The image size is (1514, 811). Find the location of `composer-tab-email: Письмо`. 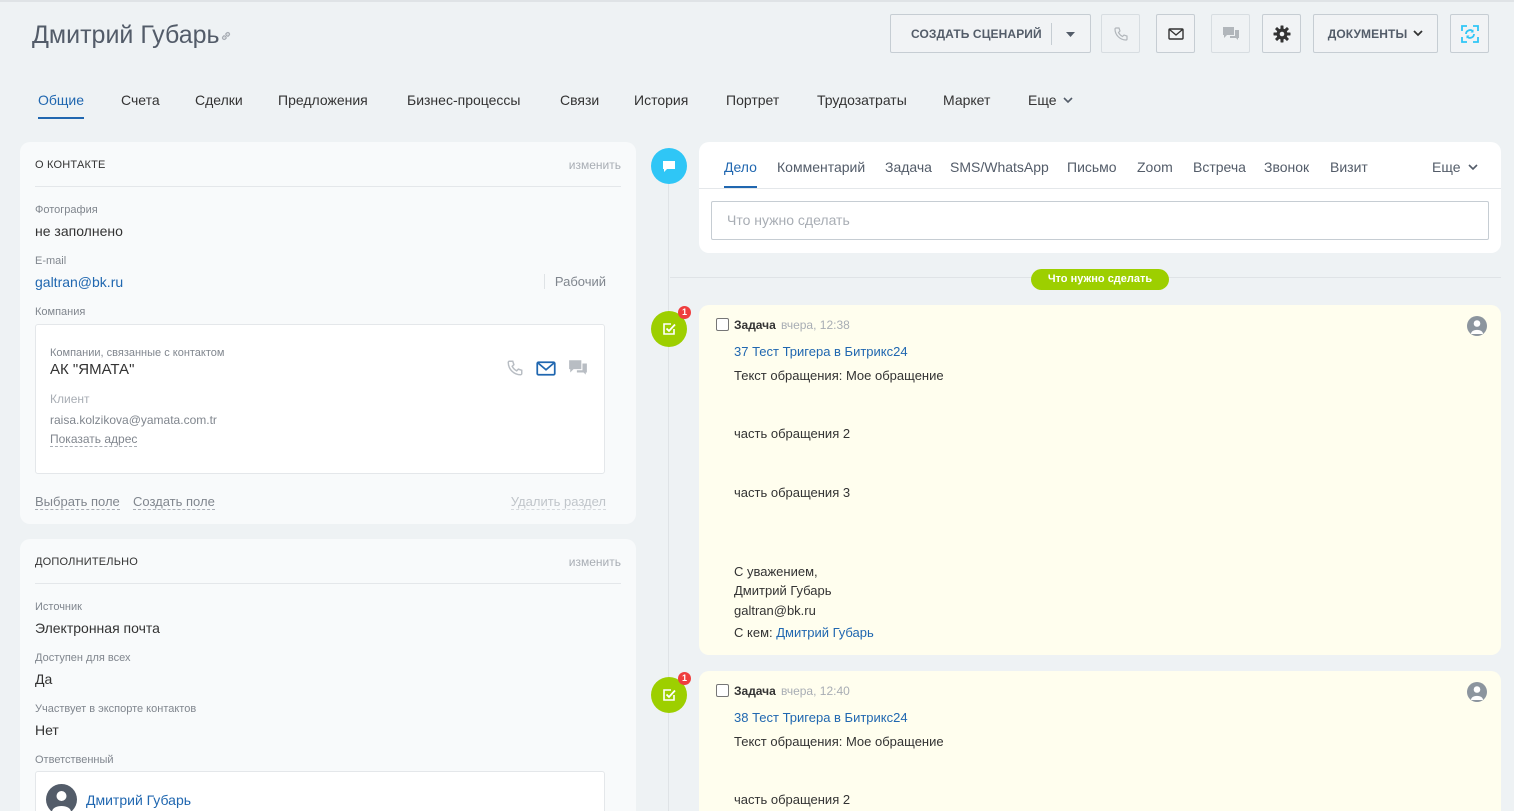

composer-tab-email: Письмо is located at coordinates (1092, 167).